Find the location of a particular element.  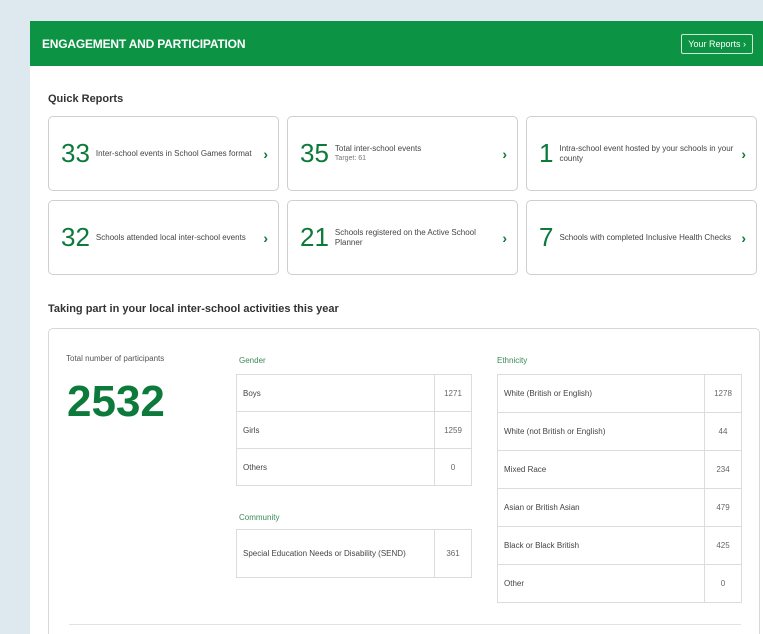

table-row: White (not British or English) 44 is located at coordinates (619, 431).